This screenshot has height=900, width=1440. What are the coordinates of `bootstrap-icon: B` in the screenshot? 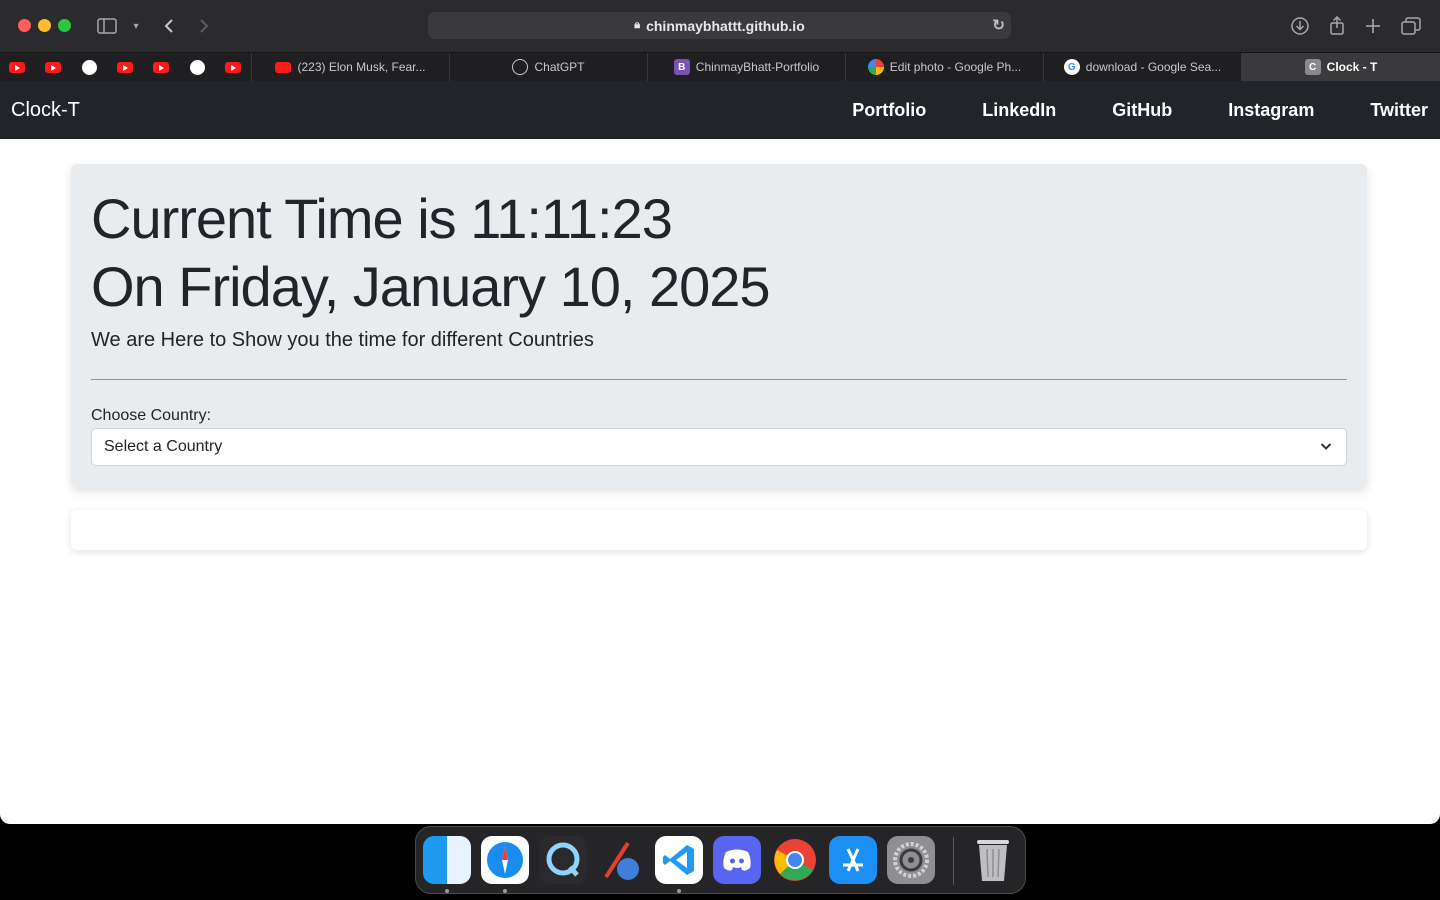 It's located at (681, 67).